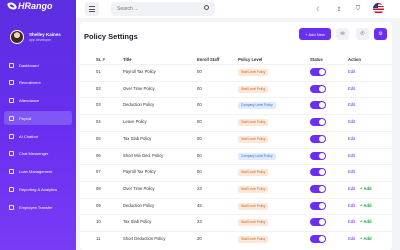  What do you see at coordinates (163, 9) in the screenshot?
I see `search-input` at bounding box center [163, 9].